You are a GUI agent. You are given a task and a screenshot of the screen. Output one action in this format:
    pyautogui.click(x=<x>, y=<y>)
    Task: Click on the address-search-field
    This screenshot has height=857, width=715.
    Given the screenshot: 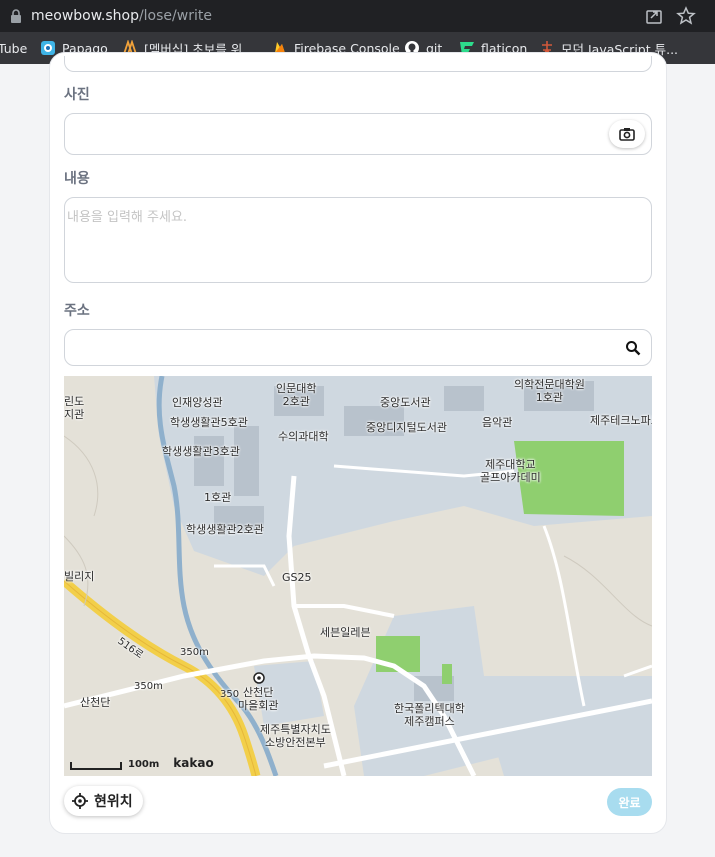 What is the action you would take?
    pyautogui.click(x=358, y=347)
    